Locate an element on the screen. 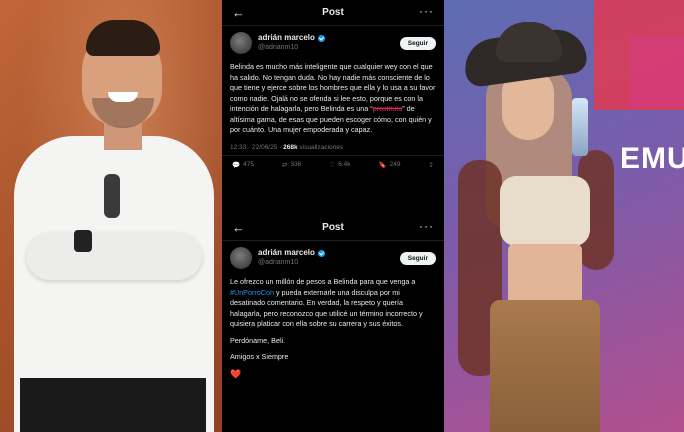 Image resolution: width=684 pixels, height=432 pixels. signoff-line: Amigos x Siempre is located at coordinates (259, 356).